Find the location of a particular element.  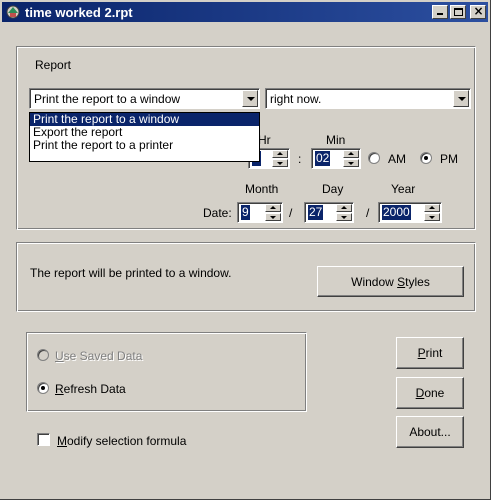

done-button: Done is located at coordinates (430, 393).